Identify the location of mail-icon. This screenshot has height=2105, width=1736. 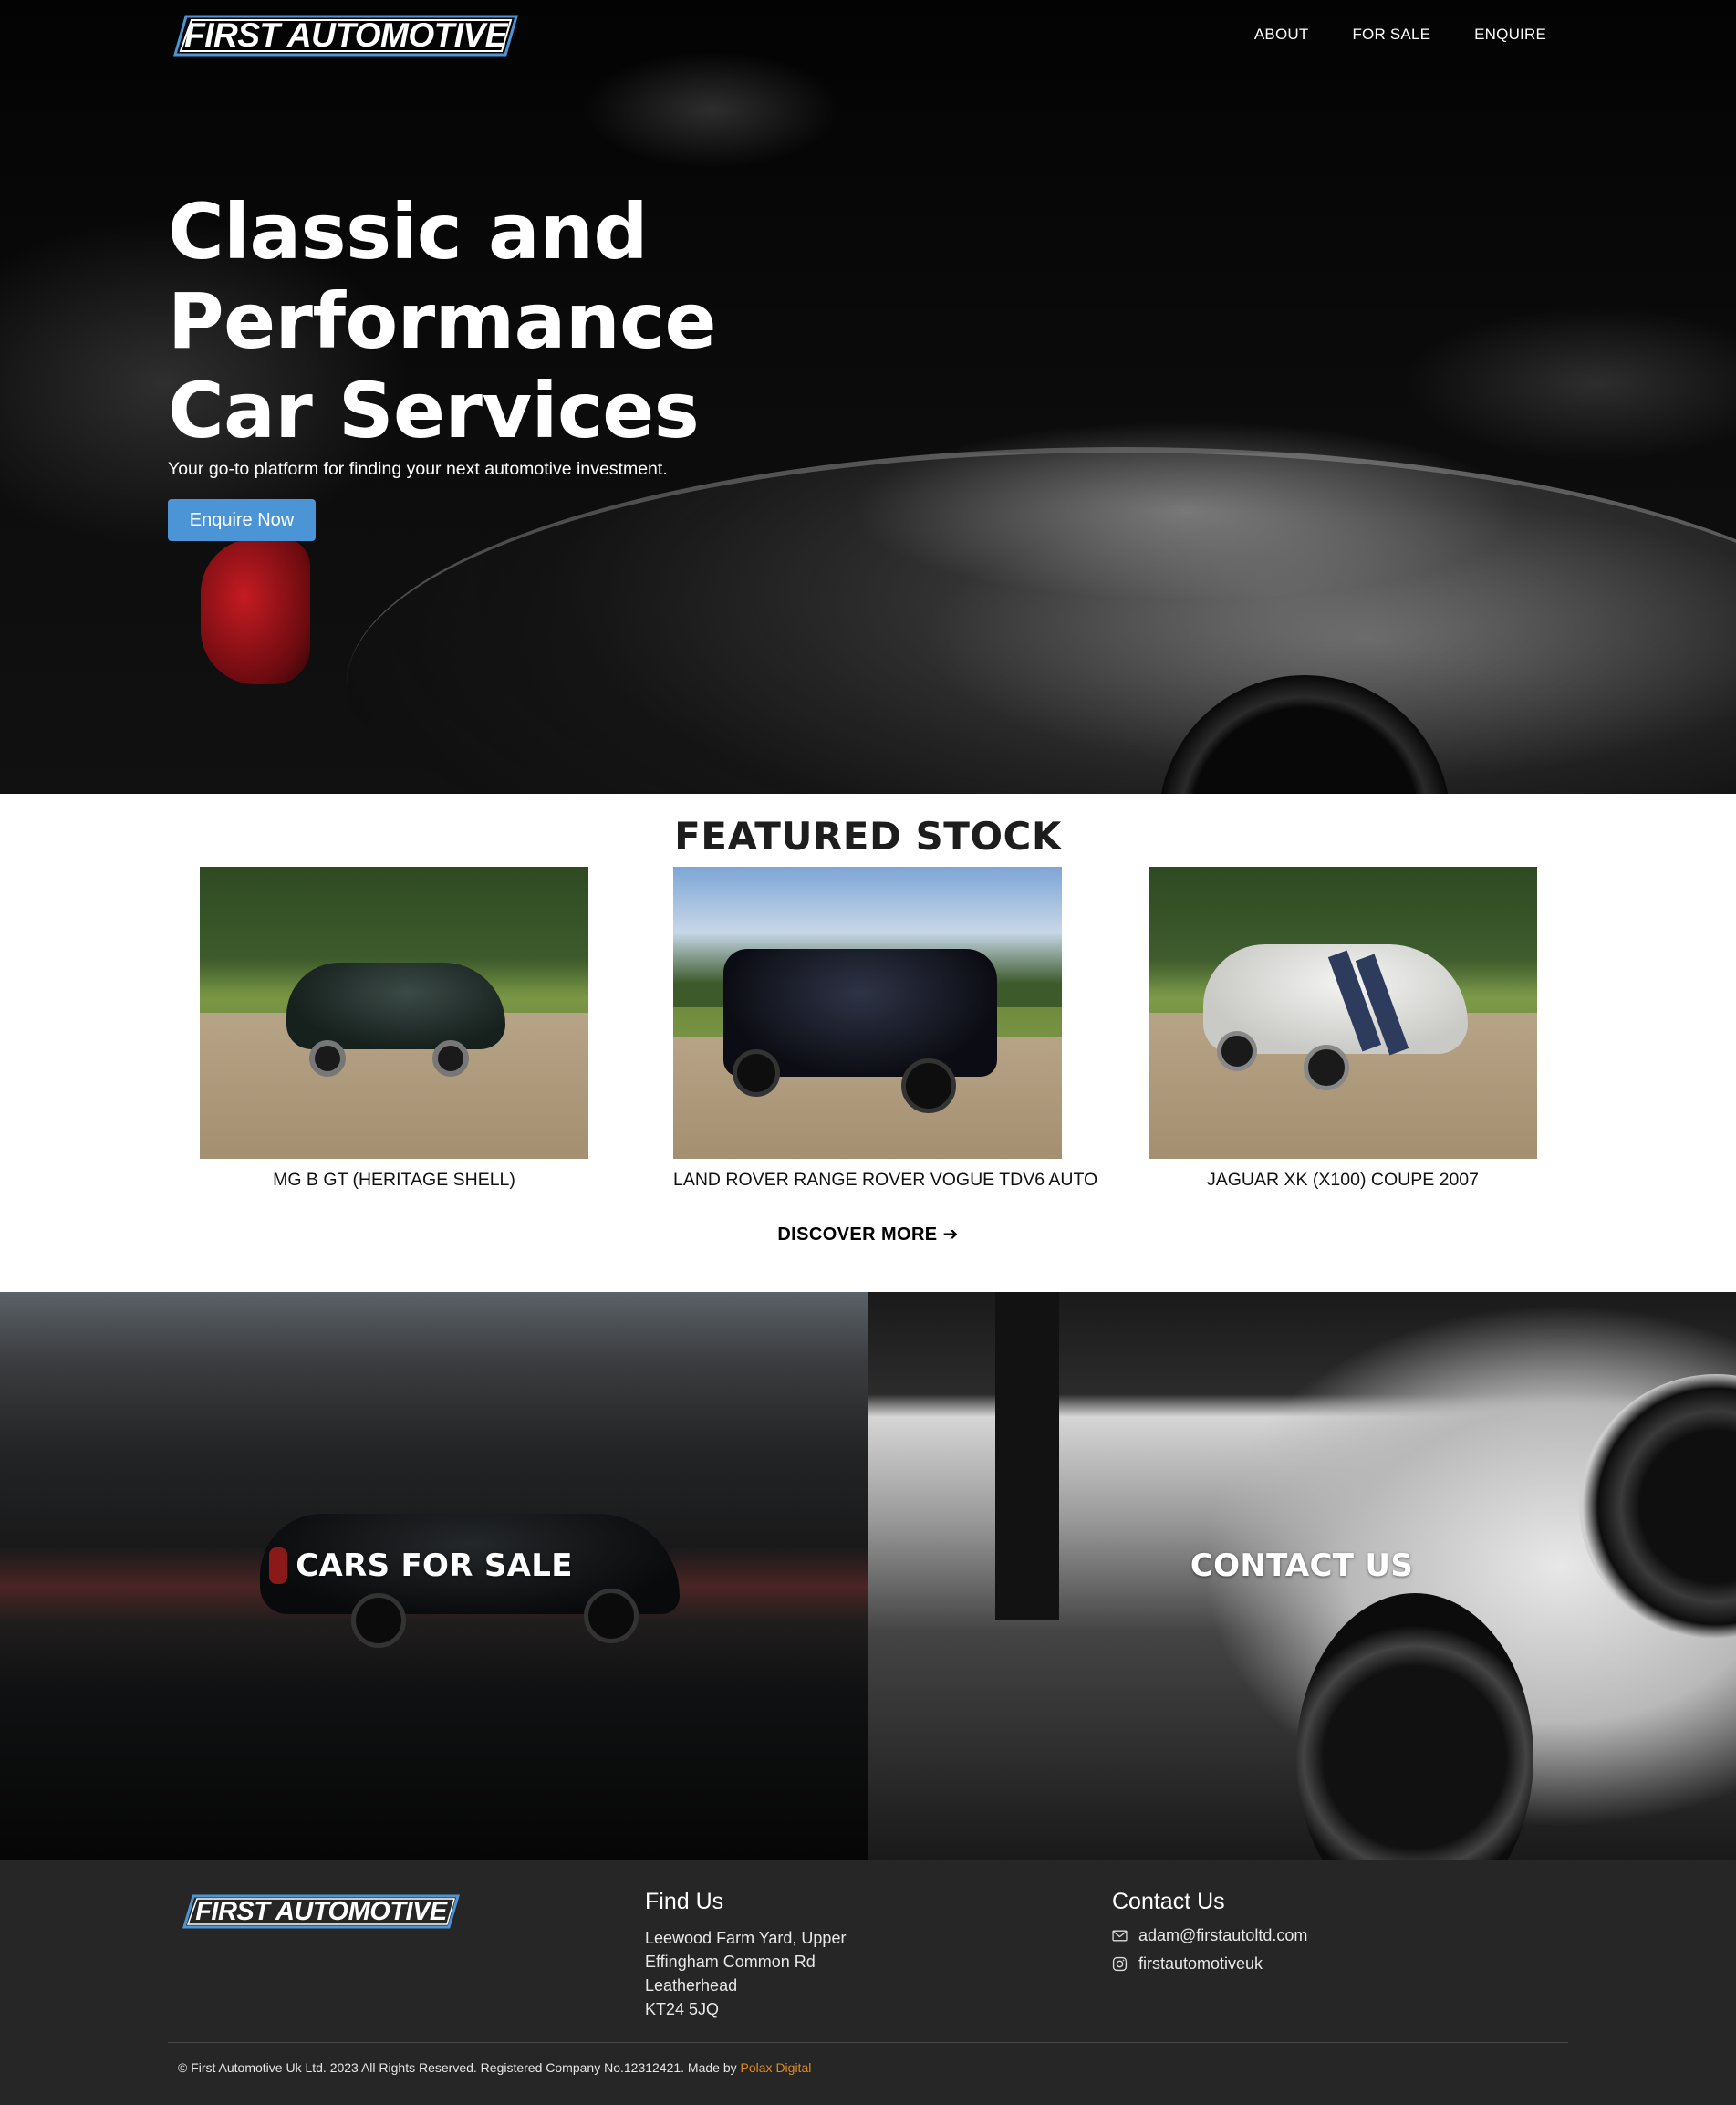
(1120, 1936).